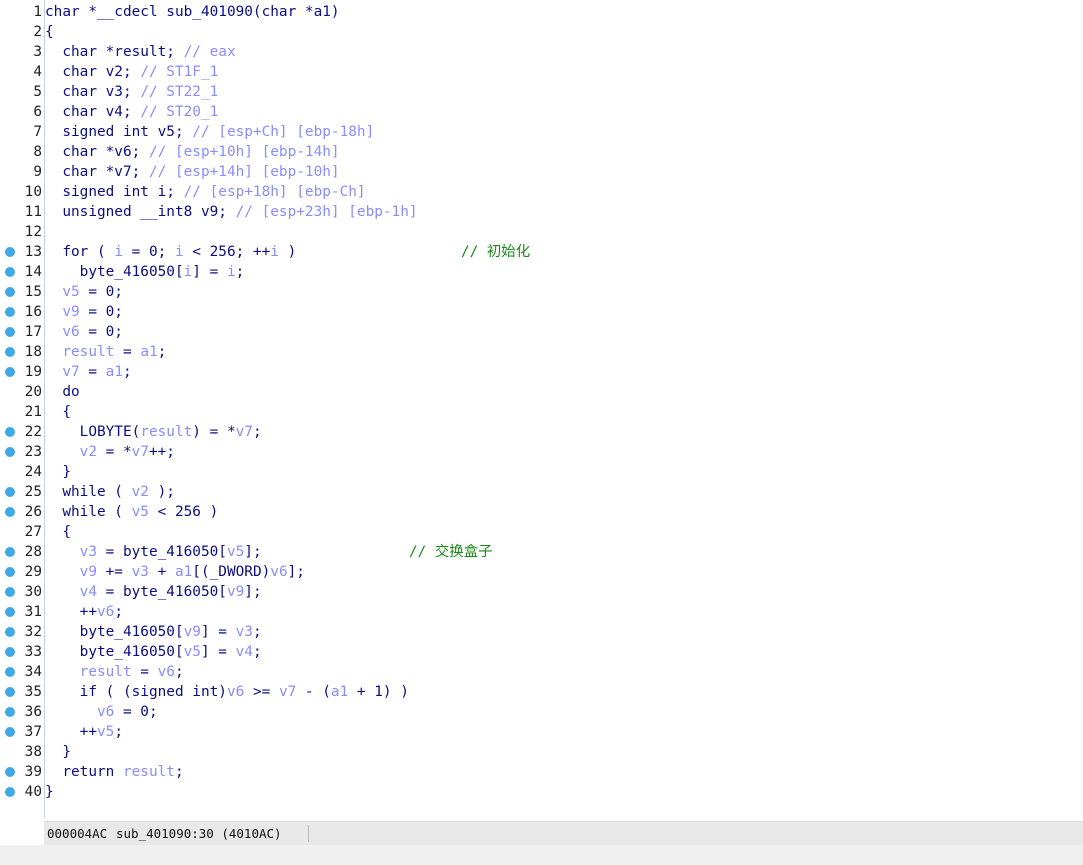 The width and height of the screenshot is (1083, 865). Describe the element at coordinates (84, 292) in the screenshot. I see `code-text: v5 = 0;` at that location.